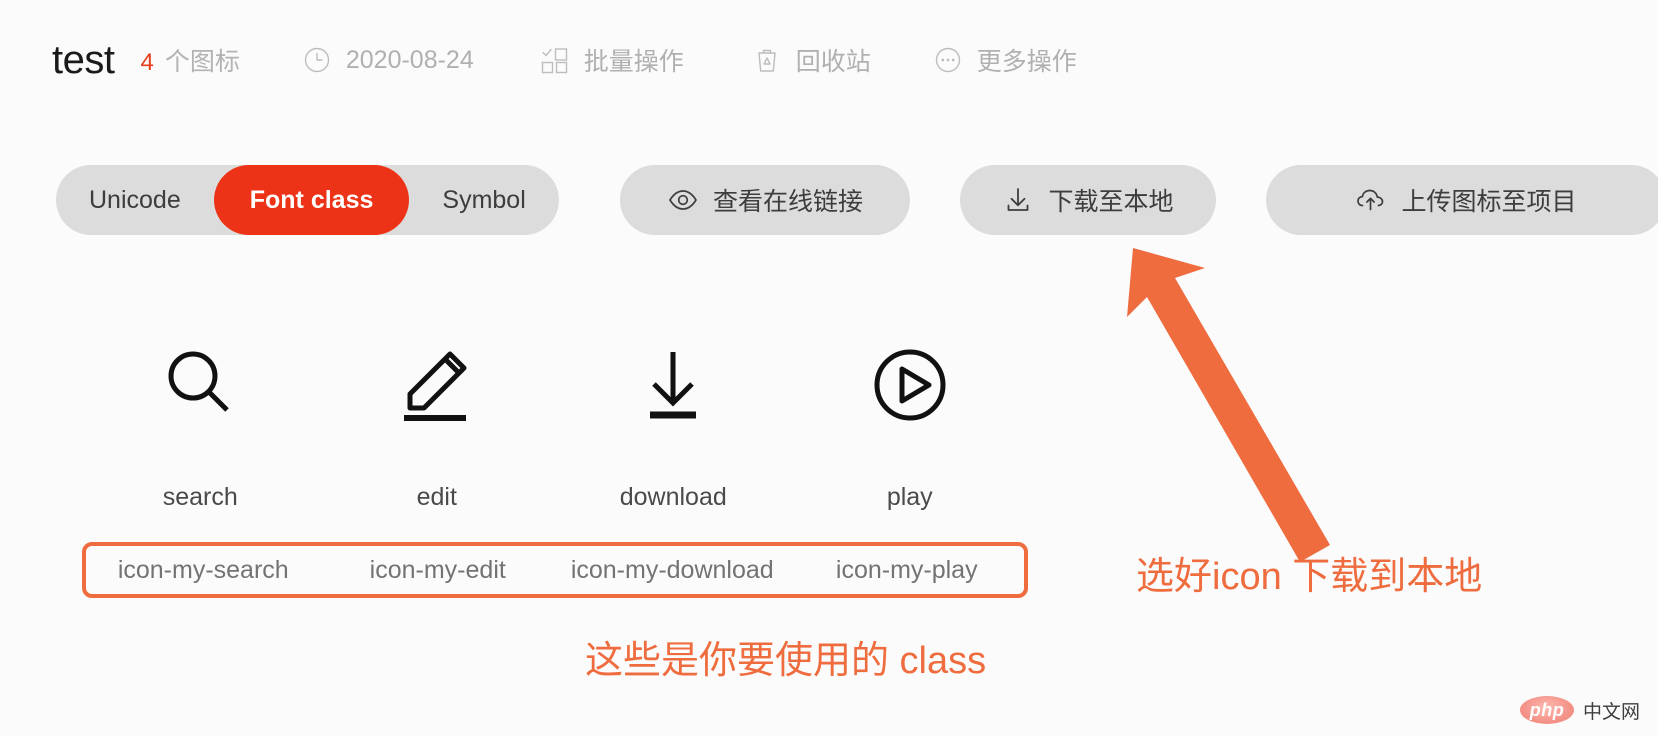  What do you see at coordinates (317, 60) in the screenshot?
I see `clock-icon` at bounding box center [317, 60].